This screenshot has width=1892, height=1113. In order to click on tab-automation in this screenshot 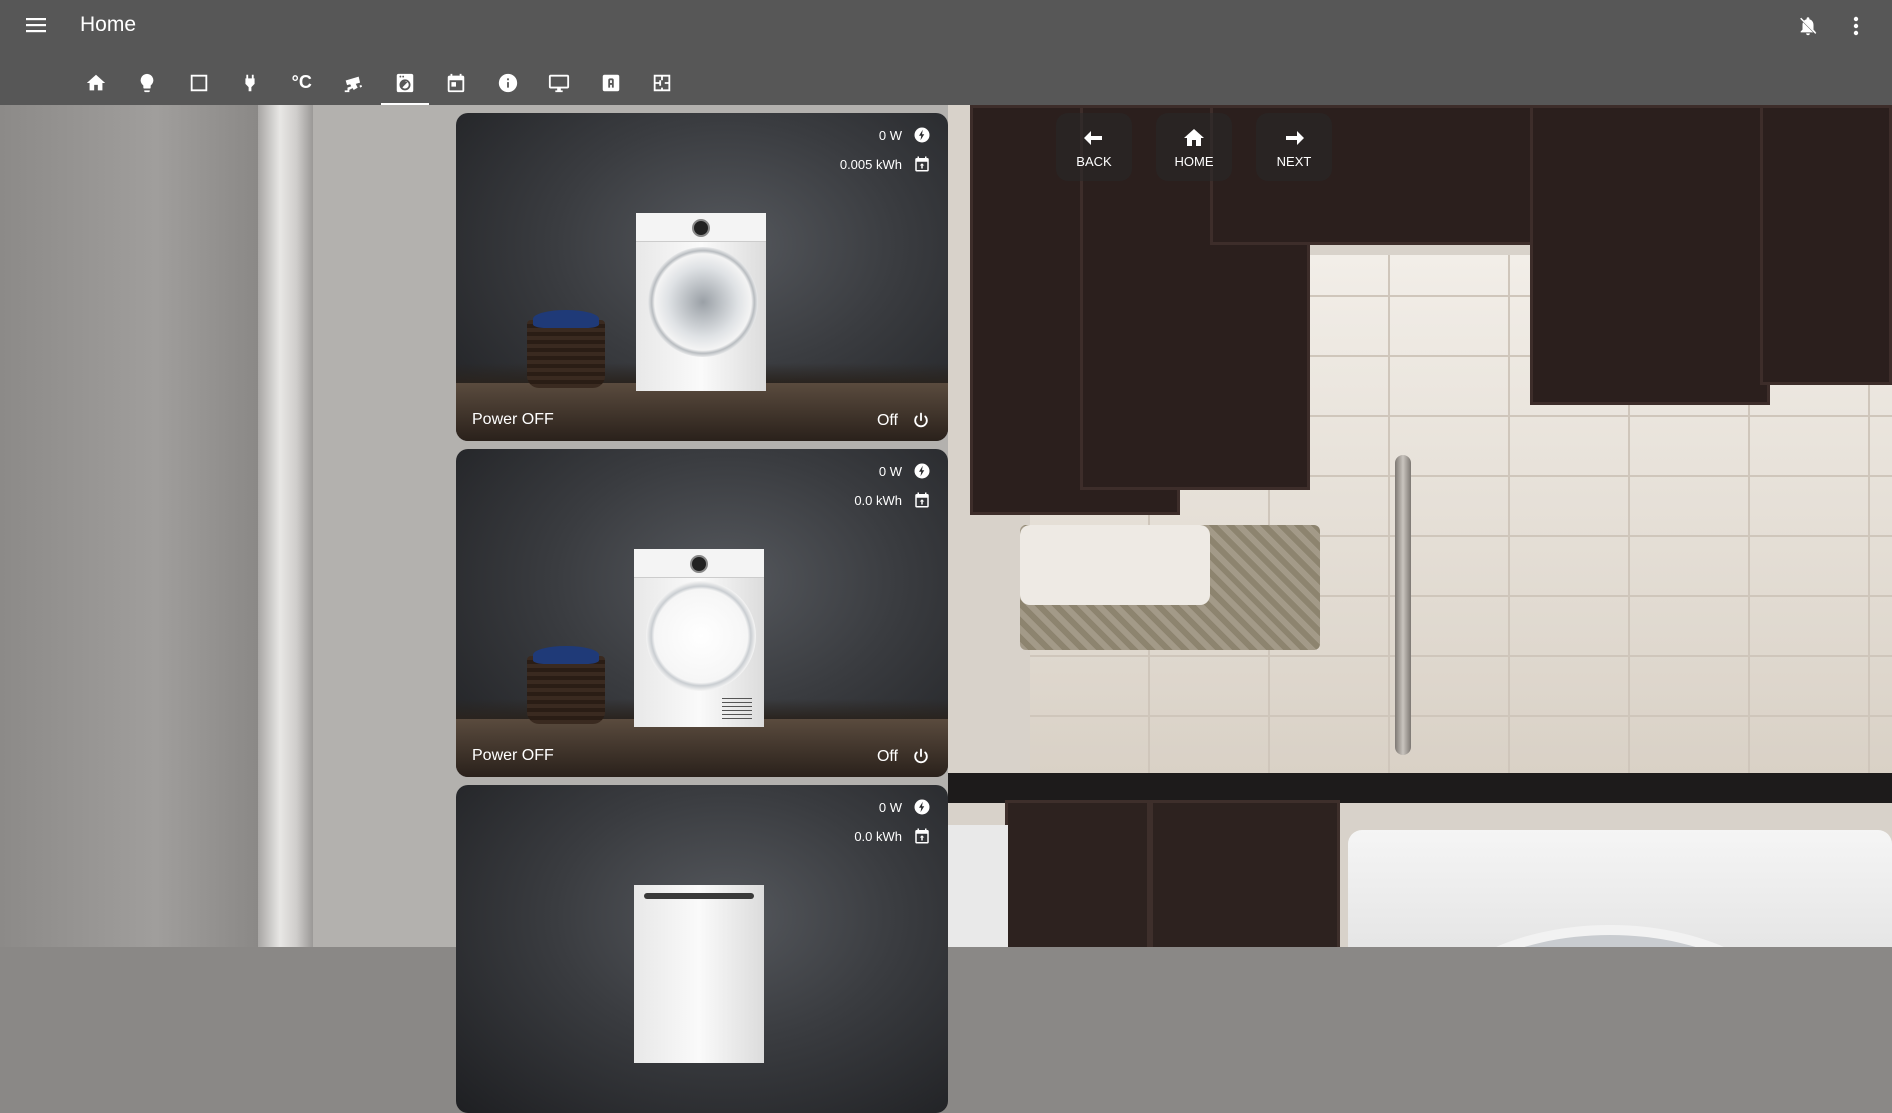, I will do `click(611, 82)`.